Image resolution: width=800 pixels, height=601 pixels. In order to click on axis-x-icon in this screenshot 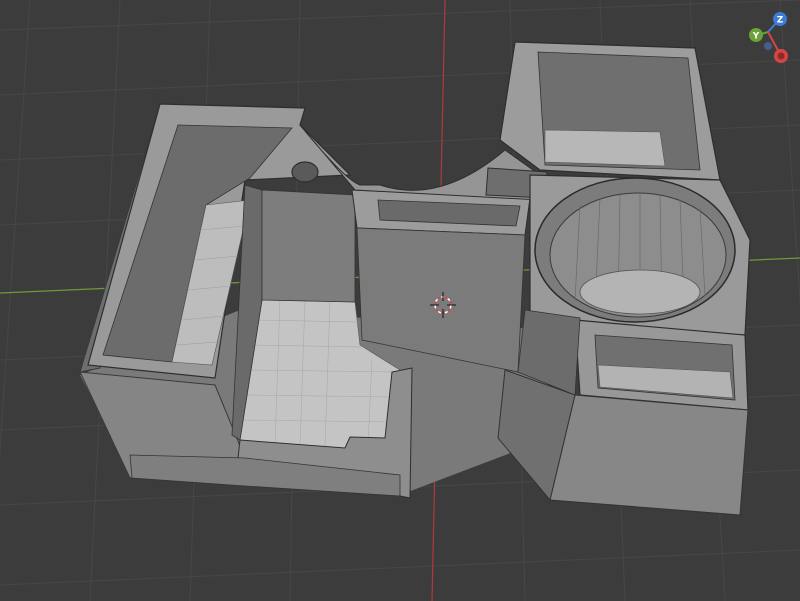, I will do `click(781, 56)`.